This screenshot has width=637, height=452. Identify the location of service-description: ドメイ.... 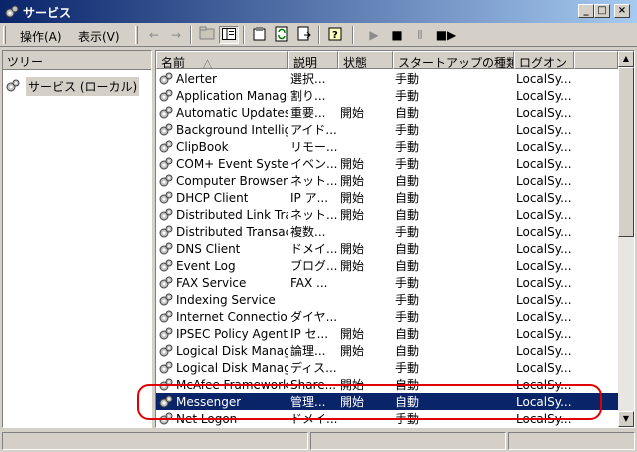
(314, 419).